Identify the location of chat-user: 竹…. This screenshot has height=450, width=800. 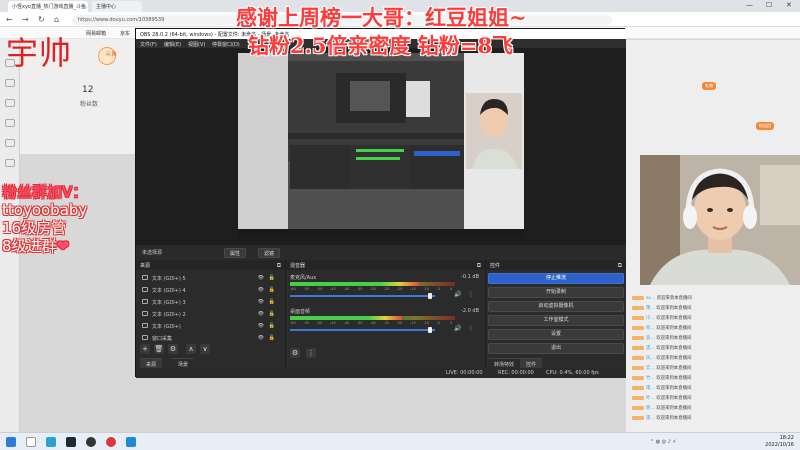
(650, 378).